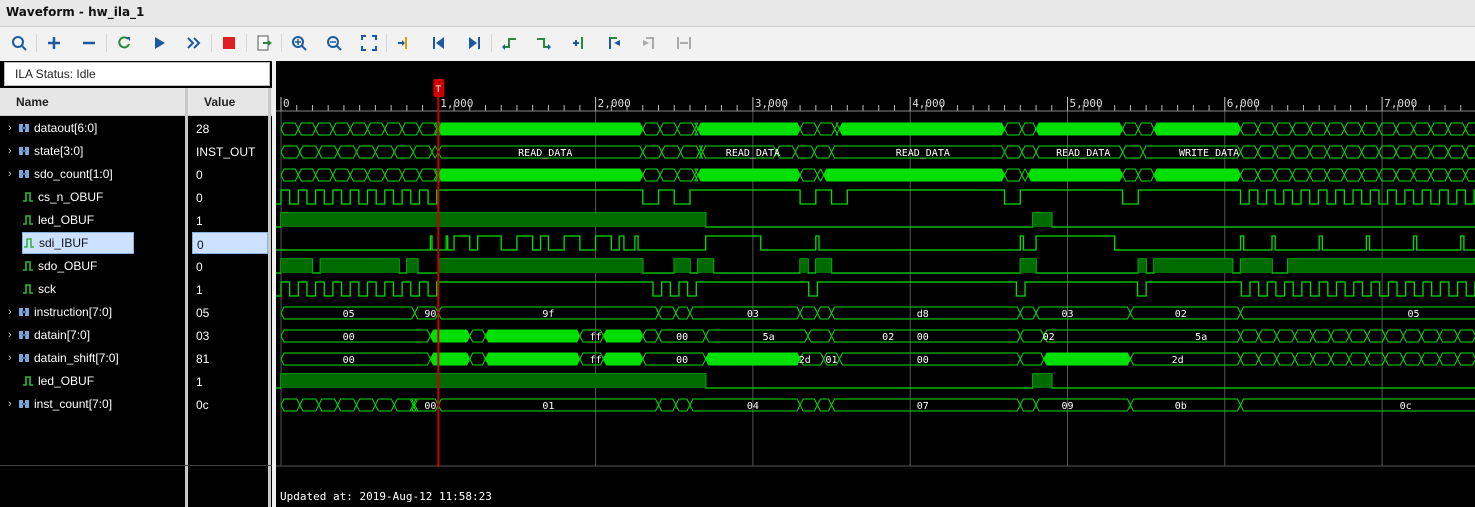  What do you see at coordinates (404, 43) in the screenshot?
I see `go-to-cursor-button` at bounding box center [404, 43].